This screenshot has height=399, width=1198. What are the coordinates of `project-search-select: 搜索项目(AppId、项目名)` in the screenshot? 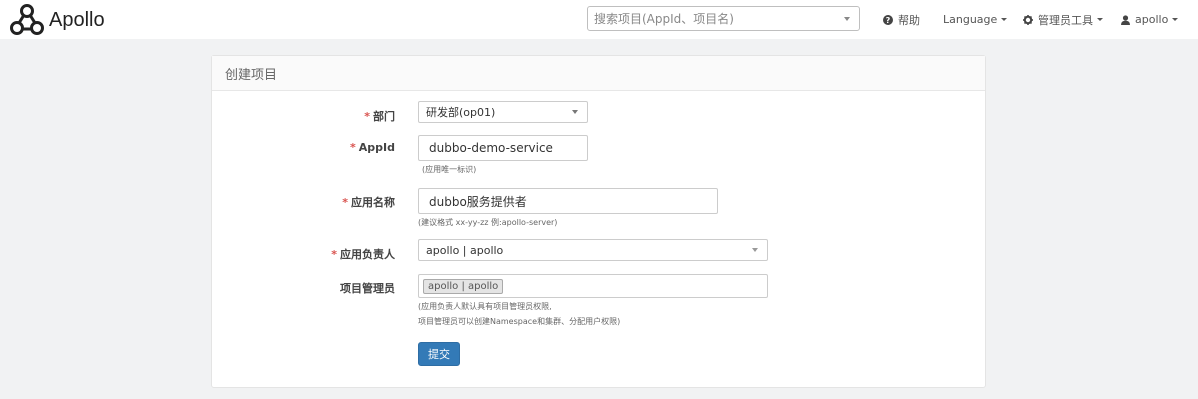 It's located at (723, 18).